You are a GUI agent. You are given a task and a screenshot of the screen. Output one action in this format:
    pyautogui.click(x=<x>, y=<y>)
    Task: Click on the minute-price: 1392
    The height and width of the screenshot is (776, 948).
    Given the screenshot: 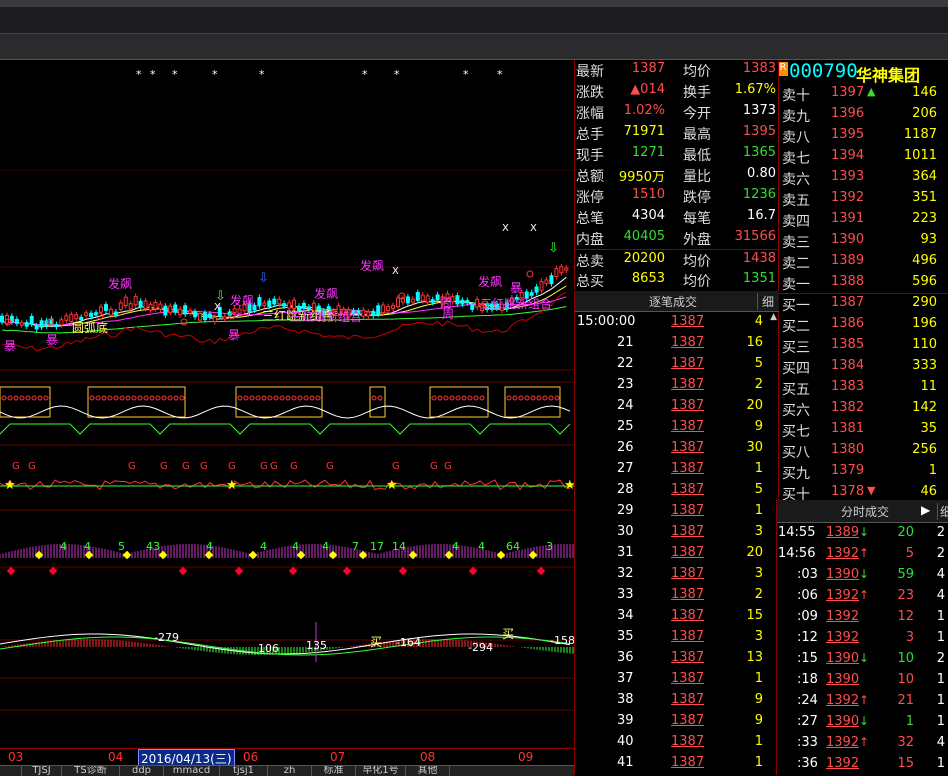 What is the action you would take?
    pyautogui.click(x=843, y=763)
    